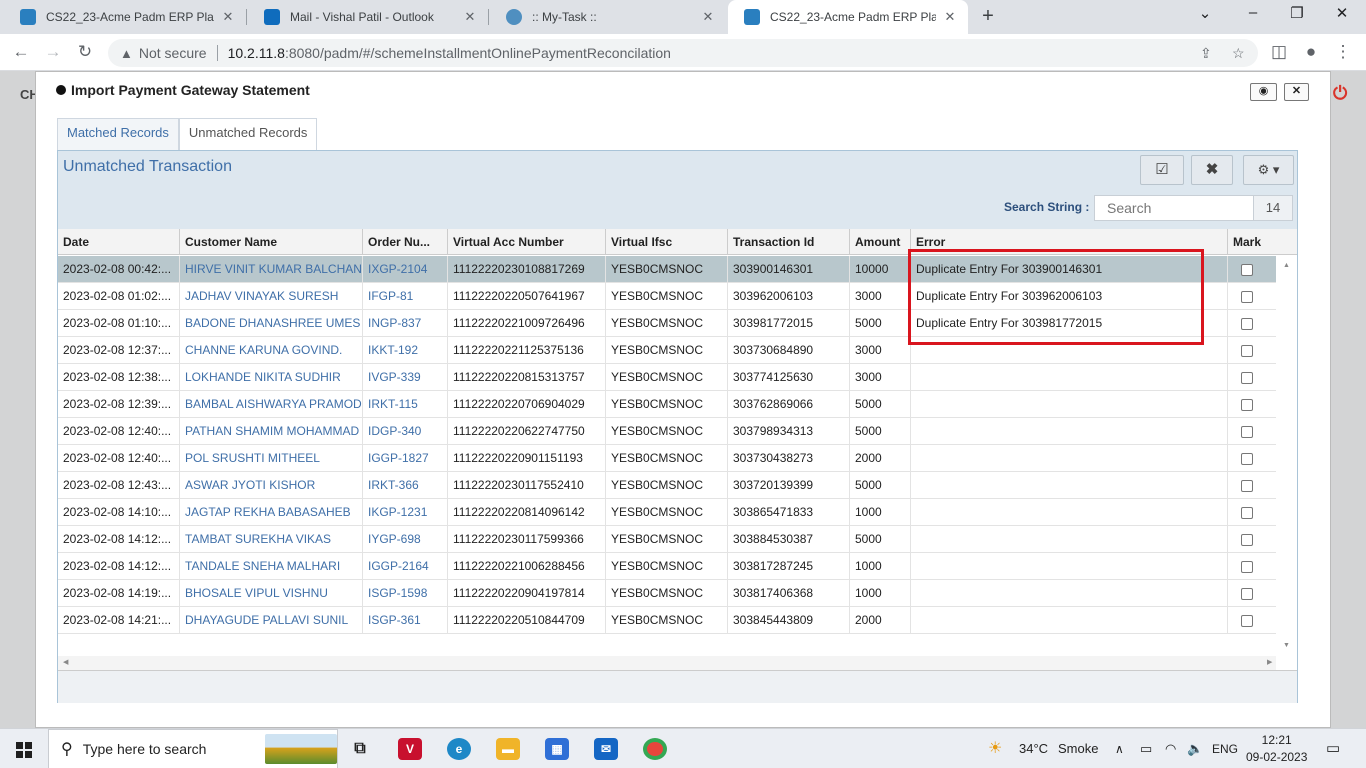 The height and width of the screenshot is (768, 1366). I want to click on new-tab-button: +, so click(988, 16).